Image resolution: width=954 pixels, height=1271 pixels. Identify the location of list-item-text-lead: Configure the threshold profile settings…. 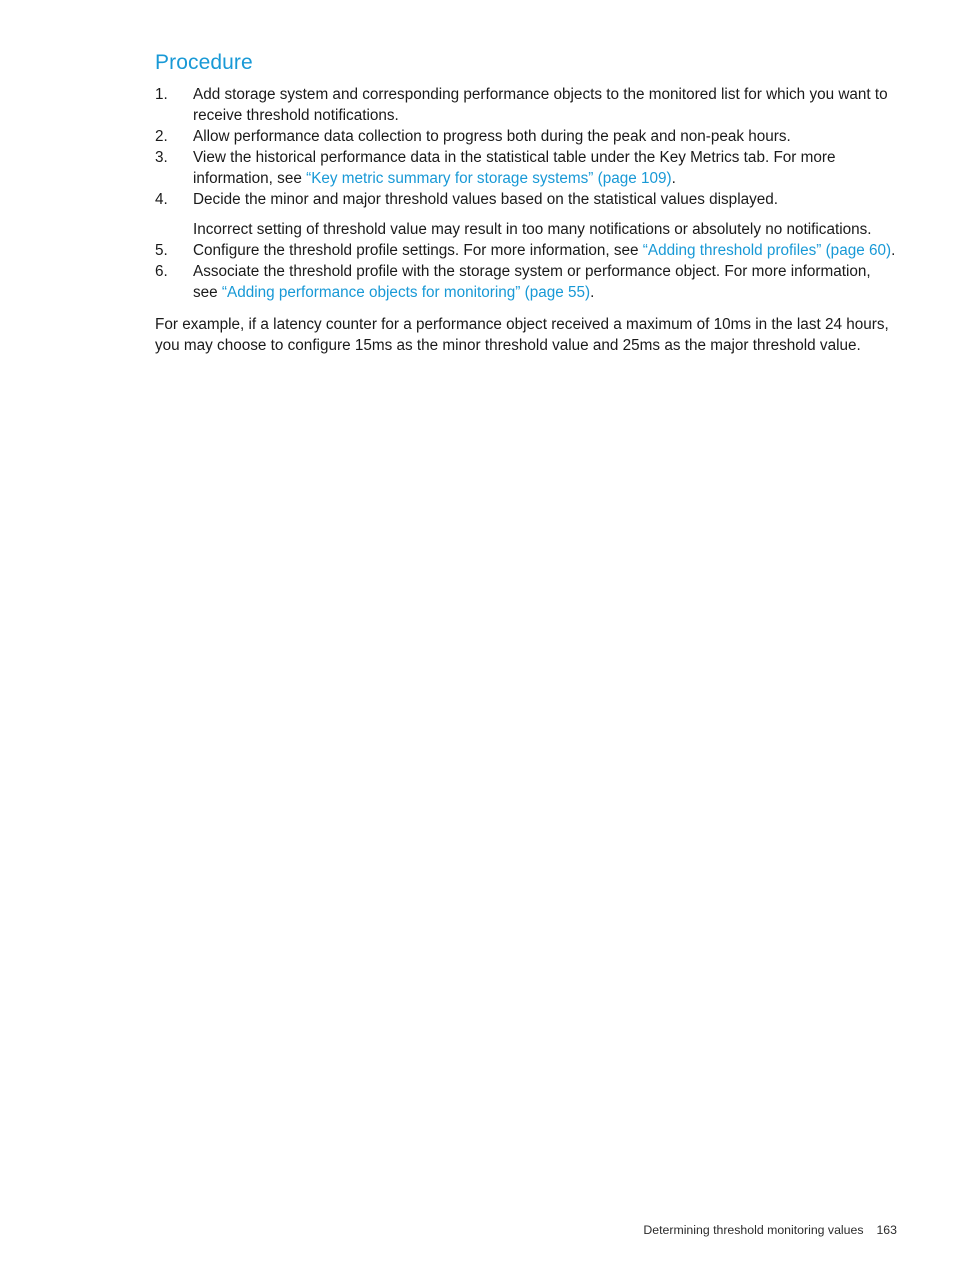
(418, 250).